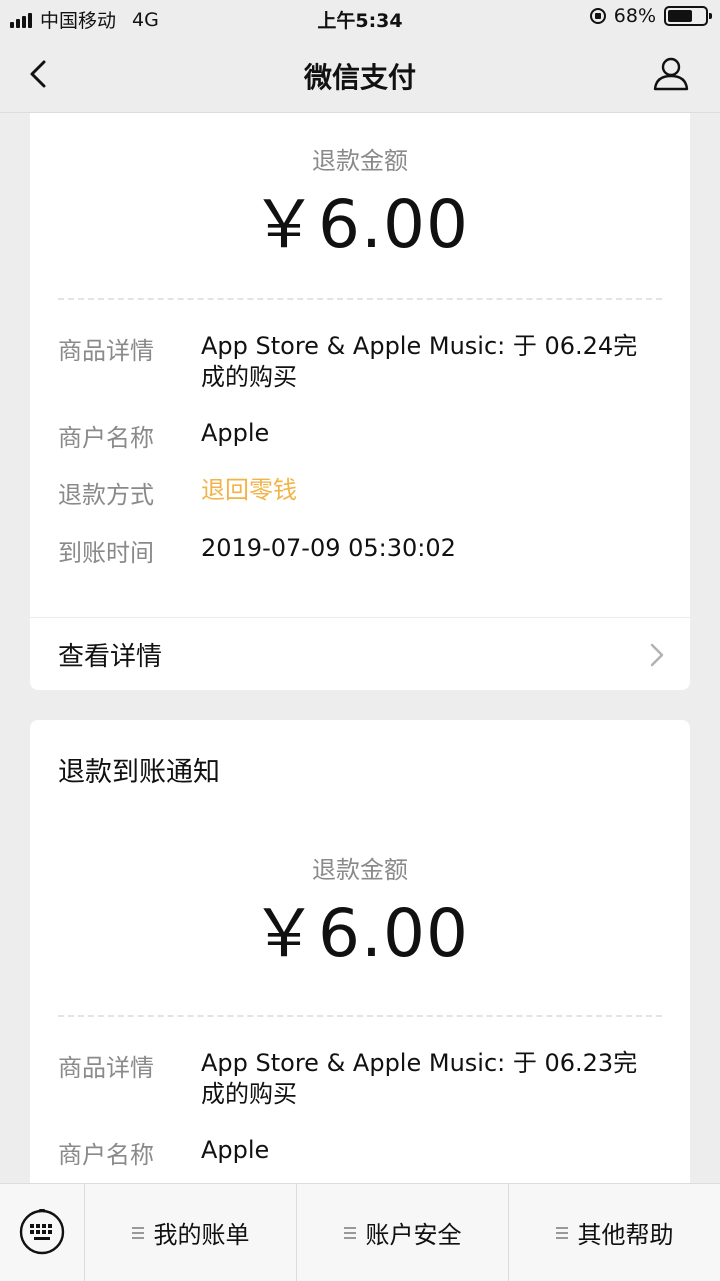  What do you see at coordinates (249, 490) in the screenshot?
I see `row-value: 退回零钱` at bounding box center [249, 490].